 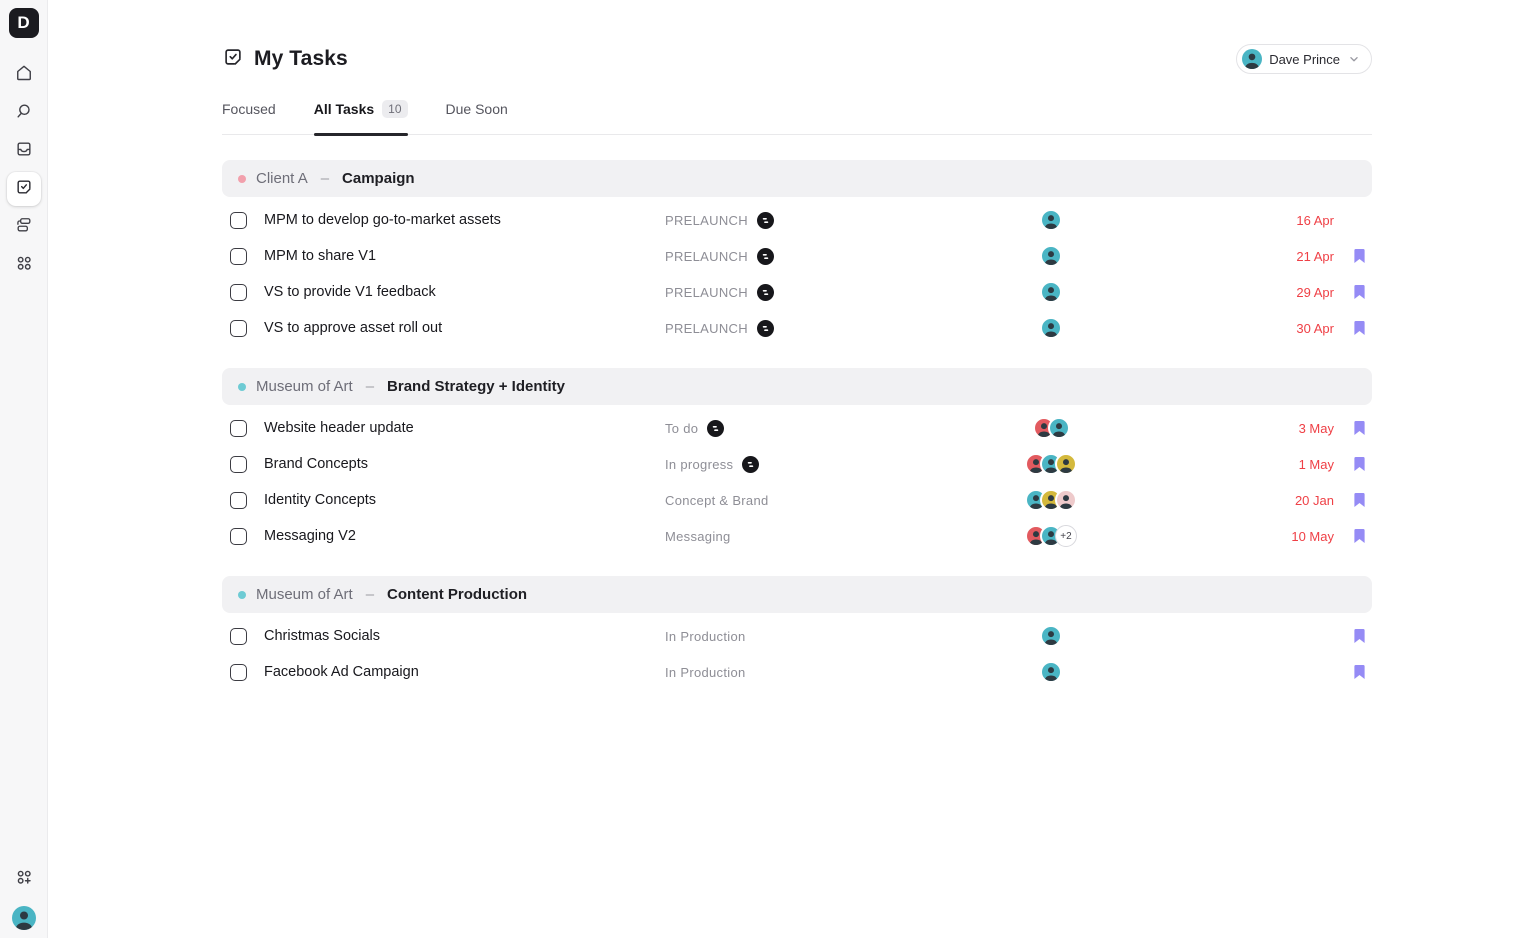 I want to click on task-row: Christmas Socials In Production, so click(x=797, y=636).